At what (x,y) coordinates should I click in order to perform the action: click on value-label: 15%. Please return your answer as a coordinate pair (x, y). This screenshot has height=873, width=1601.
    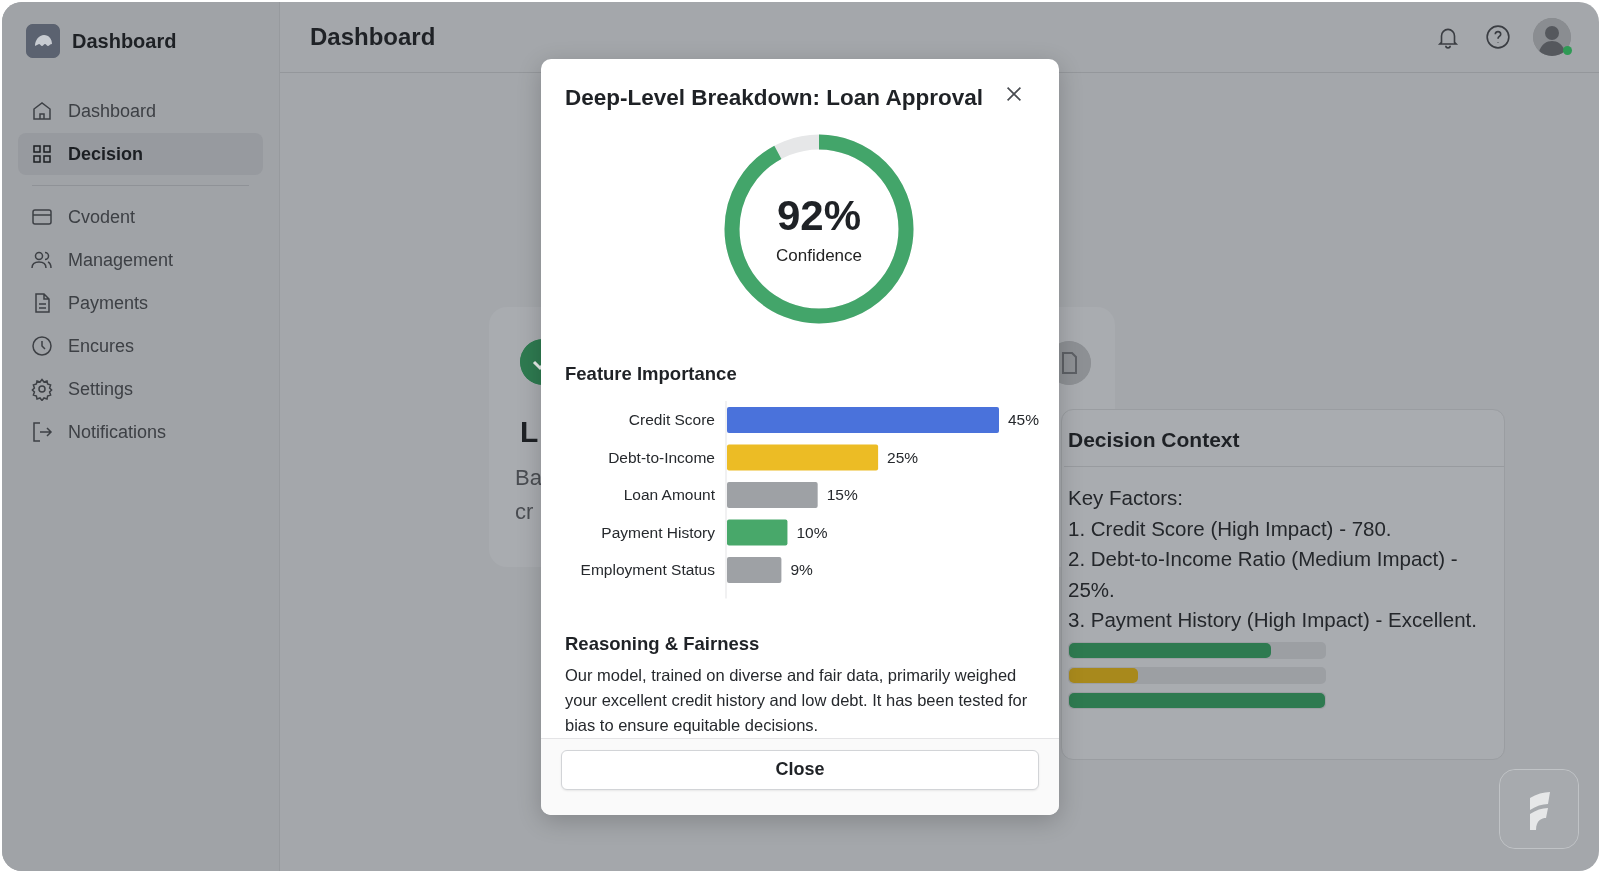
    Looking at the image, I should click on (842, 494).